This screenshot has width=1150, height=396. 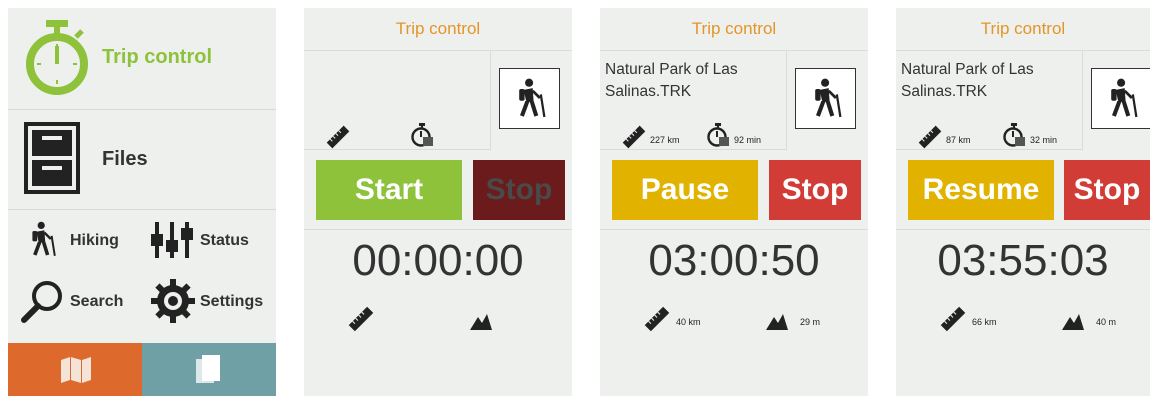 What do you see at coordinates (685, 190) in the screenshot?
I see `pause-button: Pause` at bounding box center [685, 190].